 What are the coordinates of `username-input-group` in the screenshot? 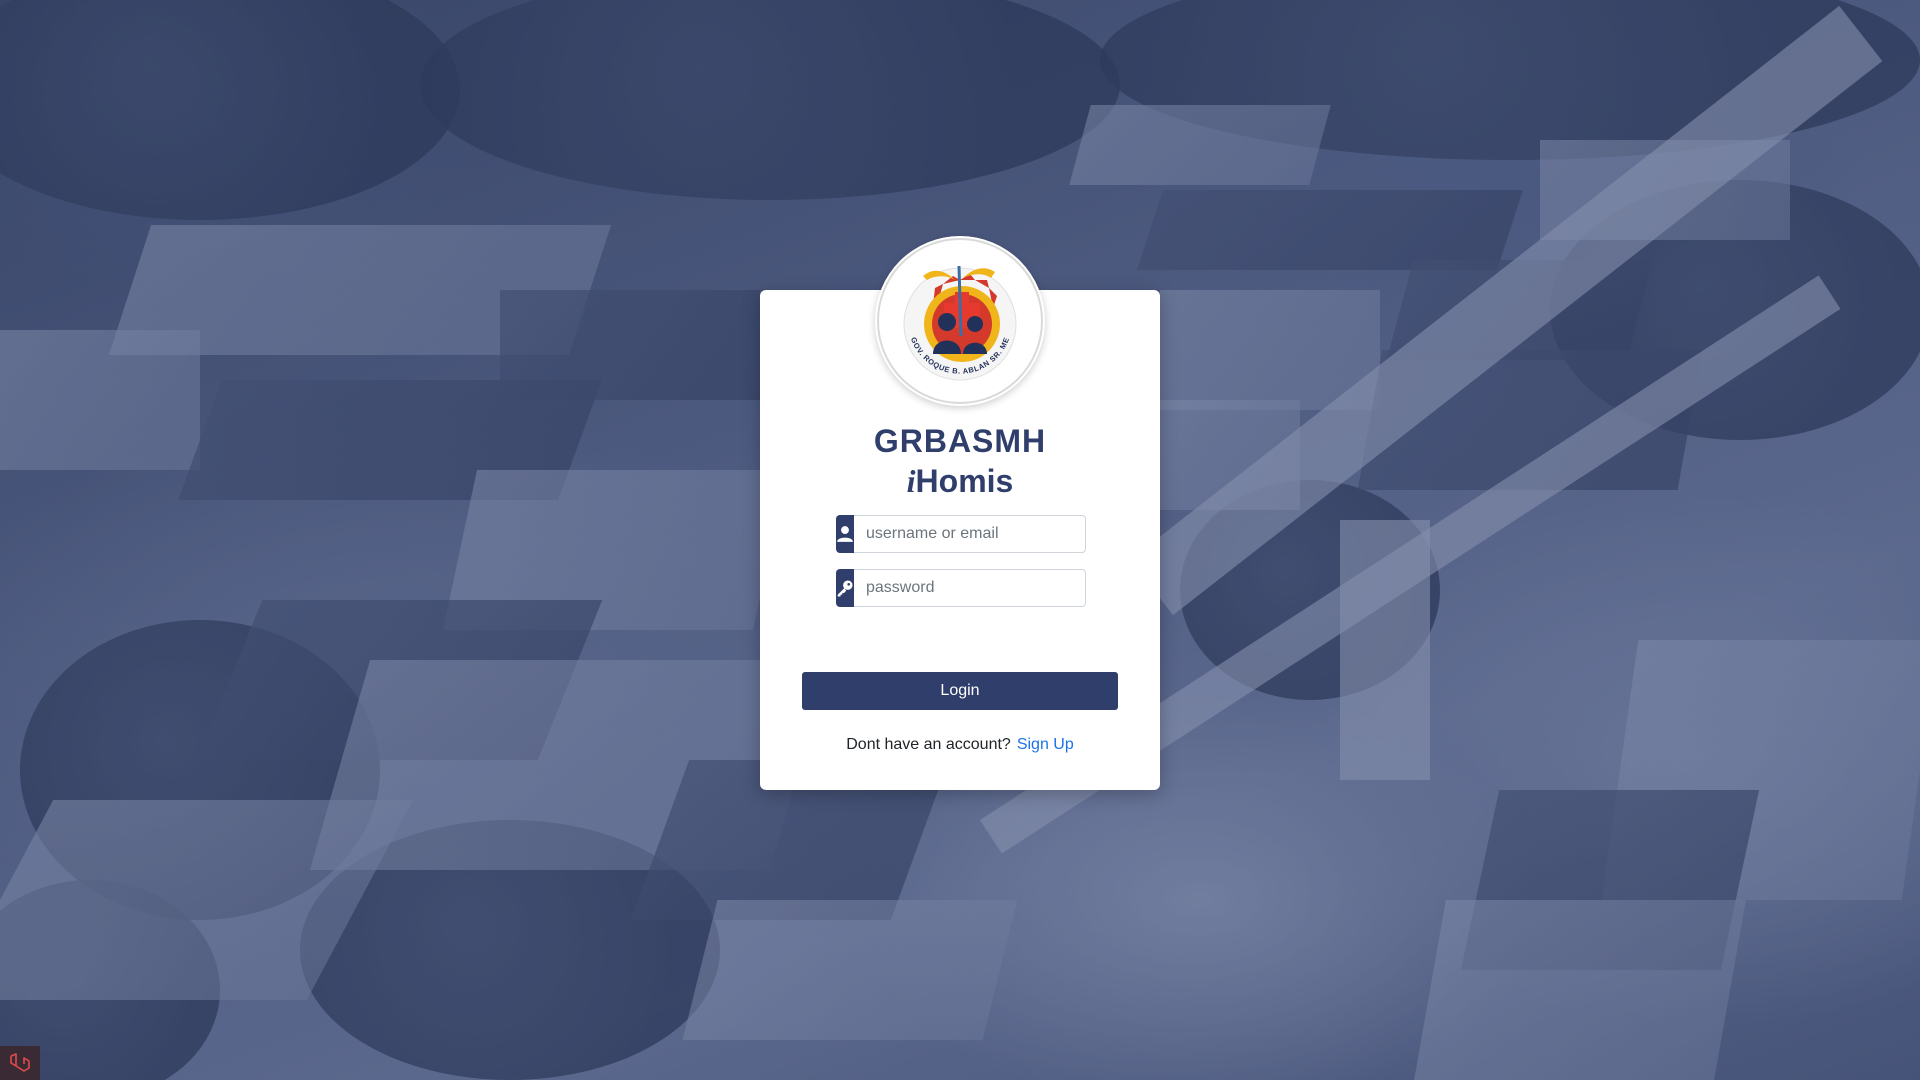 It's located at (961, 534).